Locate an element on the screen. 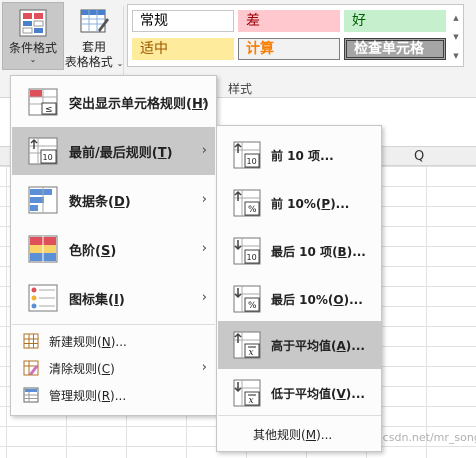 The width and height of the screenshot is (476, 458). menu-label-text: 图标集 is located at coordinates (89, 300).